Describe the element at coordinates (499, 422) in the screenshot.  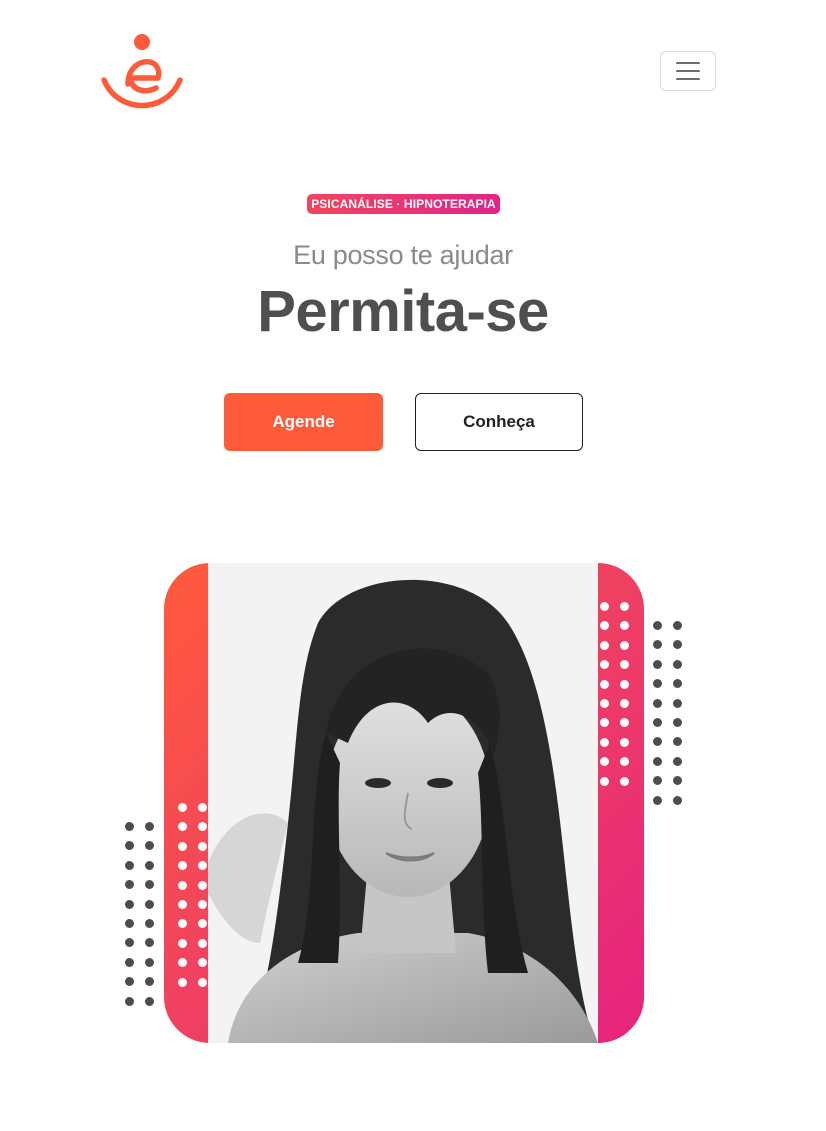
I see `learn-more-button: Conheça` at that location.